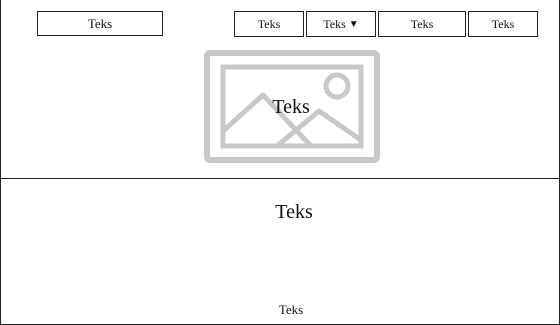 The width and height of the screenshot is (560, 325). I want to click on footer-text: Teks, so click(291, 309).